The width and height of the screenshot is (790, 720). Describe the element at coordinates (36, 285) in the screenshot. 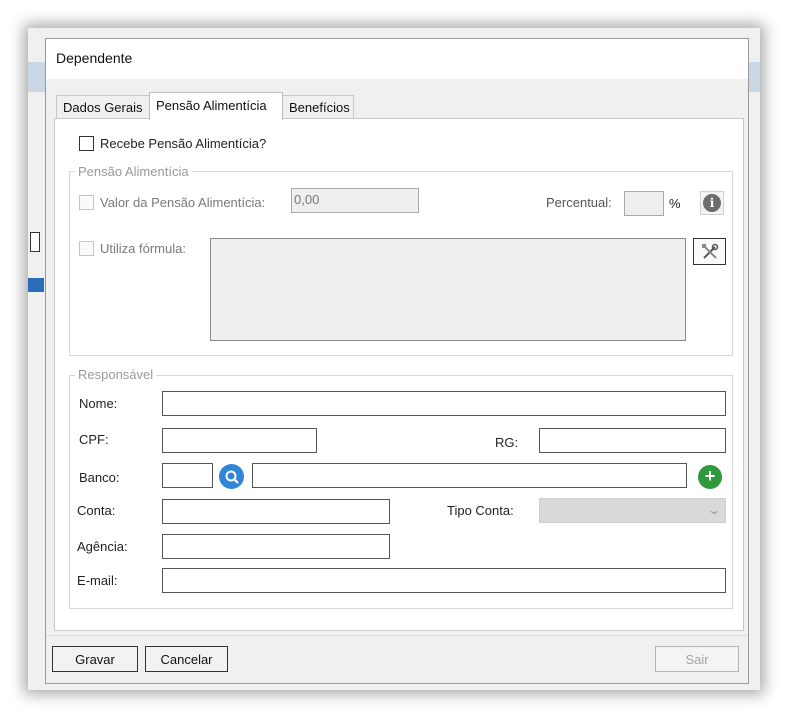

I see `background-selection-fragment` at that location.